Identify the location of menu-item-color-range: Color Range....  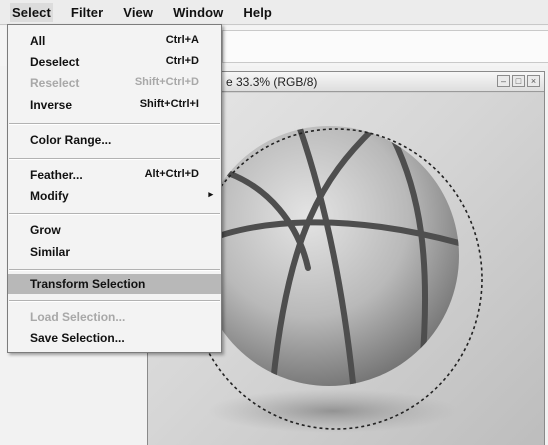
(114, 140).